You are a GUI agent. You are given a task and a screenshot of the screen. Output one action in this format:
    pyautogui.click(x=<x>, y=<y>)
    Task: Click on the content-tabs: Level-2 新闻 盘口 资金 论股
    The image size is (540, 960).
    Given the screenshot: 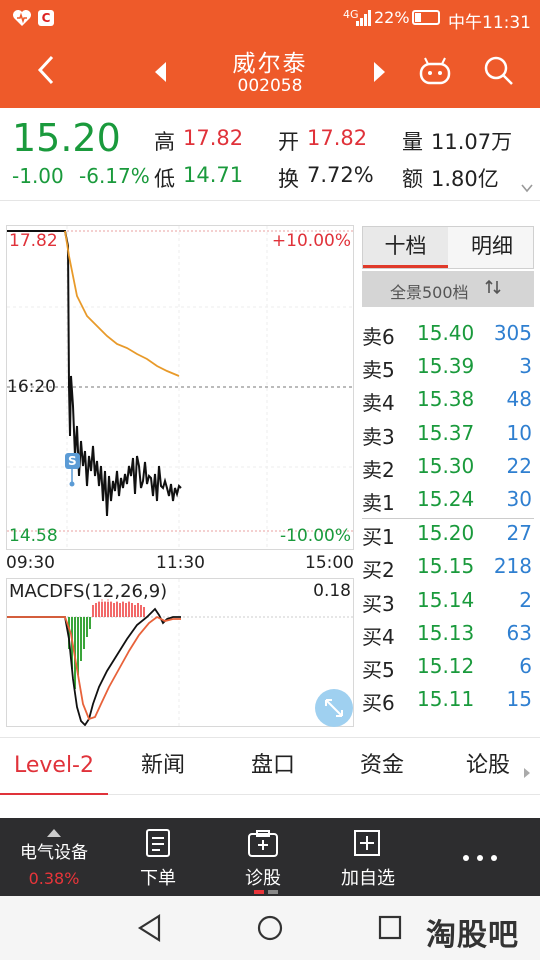 What is the action you would take?
    pyautogui.click(x=270, y=766)
    